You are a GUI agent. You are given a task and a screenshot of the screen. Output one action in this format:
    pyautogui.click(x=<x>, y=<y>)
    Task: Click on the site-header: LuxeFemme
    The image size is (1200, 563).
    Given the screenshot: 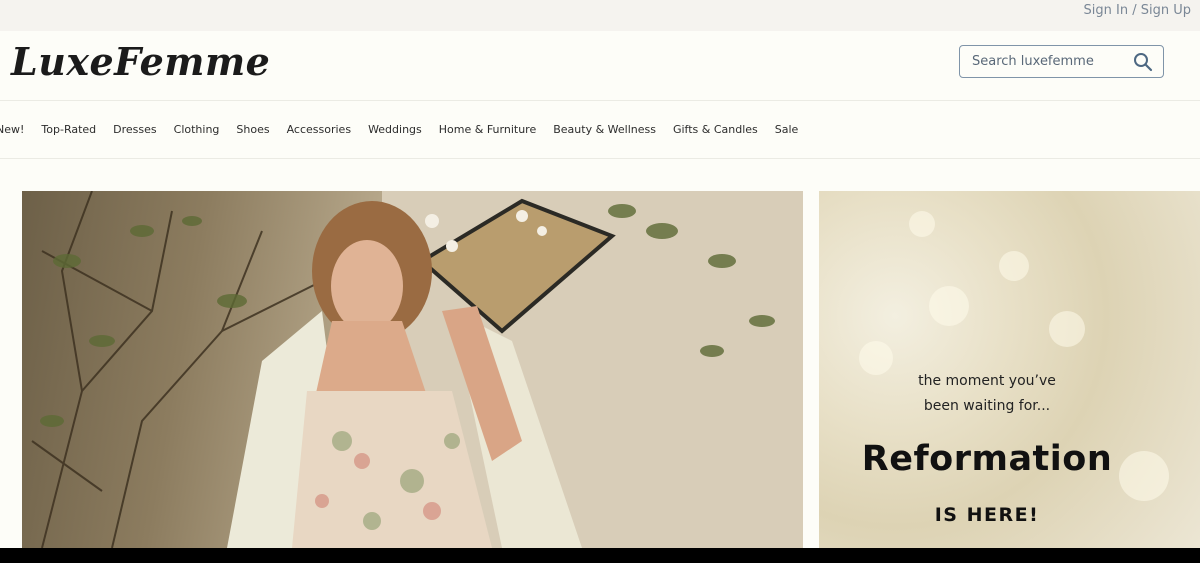 What is the action you would take?
    pyautogui.click(x=600, y=66)
    